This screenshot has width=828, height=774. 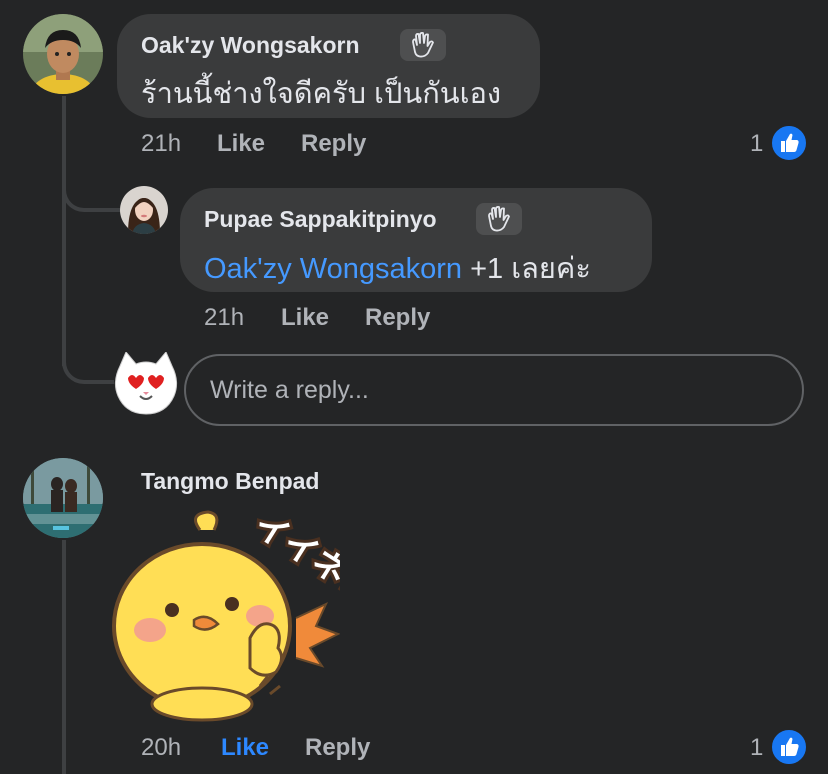 I want to click on avatar-oakzy, so click(x=63, y=54).